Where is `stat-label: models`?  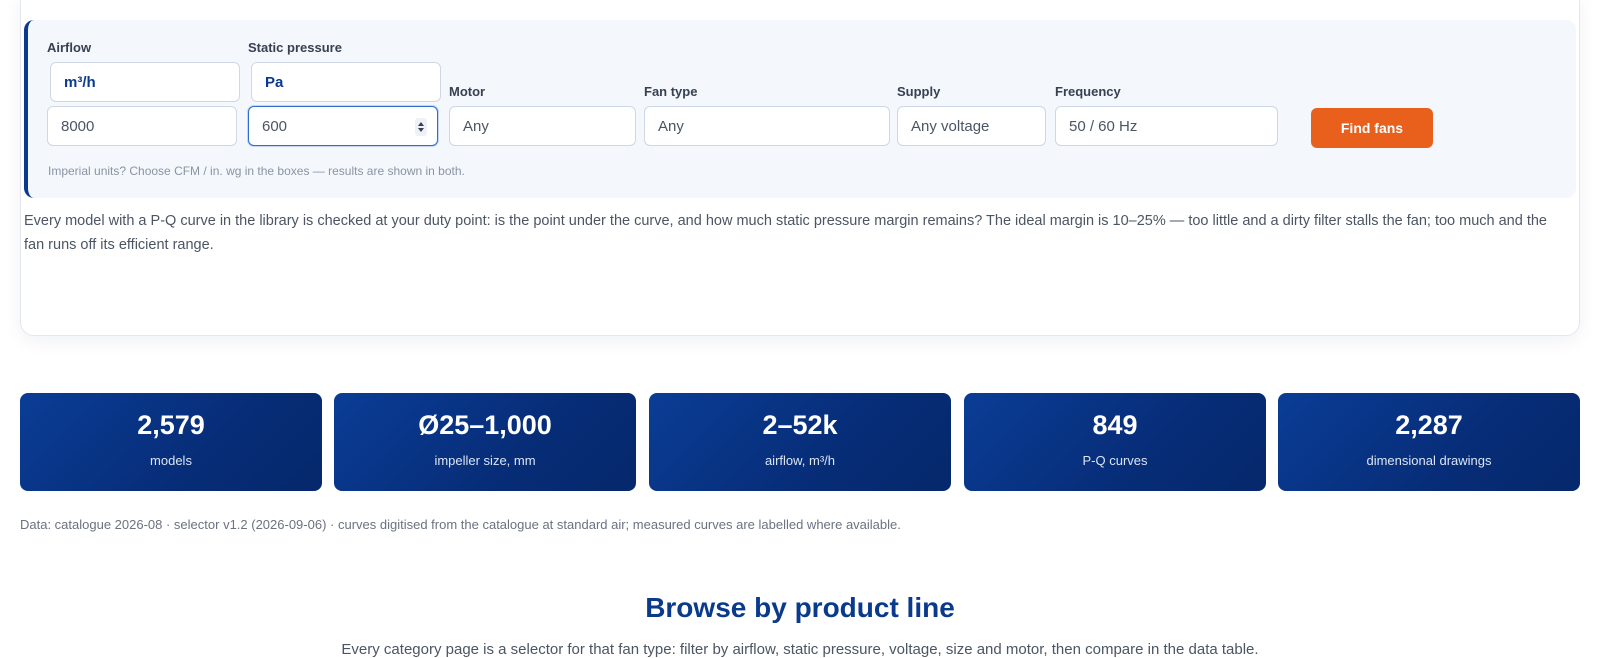
stat-label: models is located at coordinates (171, 460).